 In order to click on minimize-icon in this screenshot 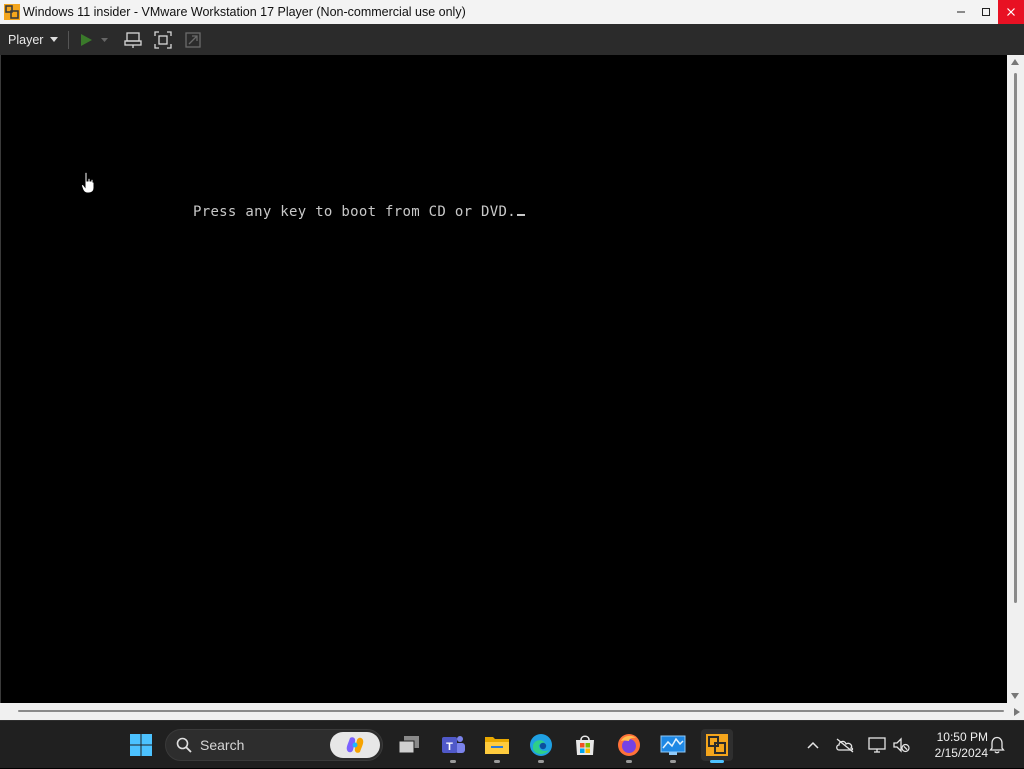, I will do `click(960, 12)`.